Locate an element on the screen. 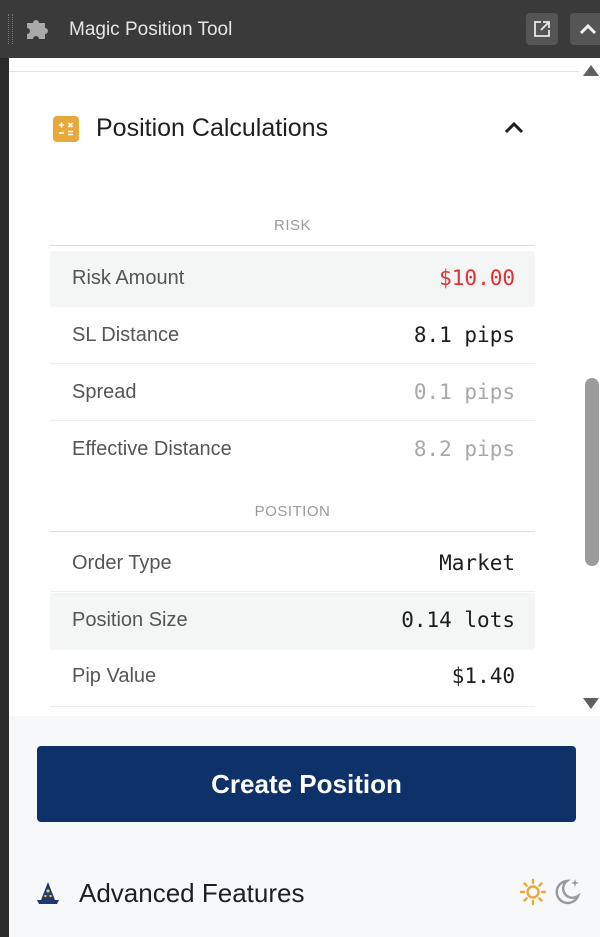  title-bar: Magic Position Tool is located at coordinates (300, 29).